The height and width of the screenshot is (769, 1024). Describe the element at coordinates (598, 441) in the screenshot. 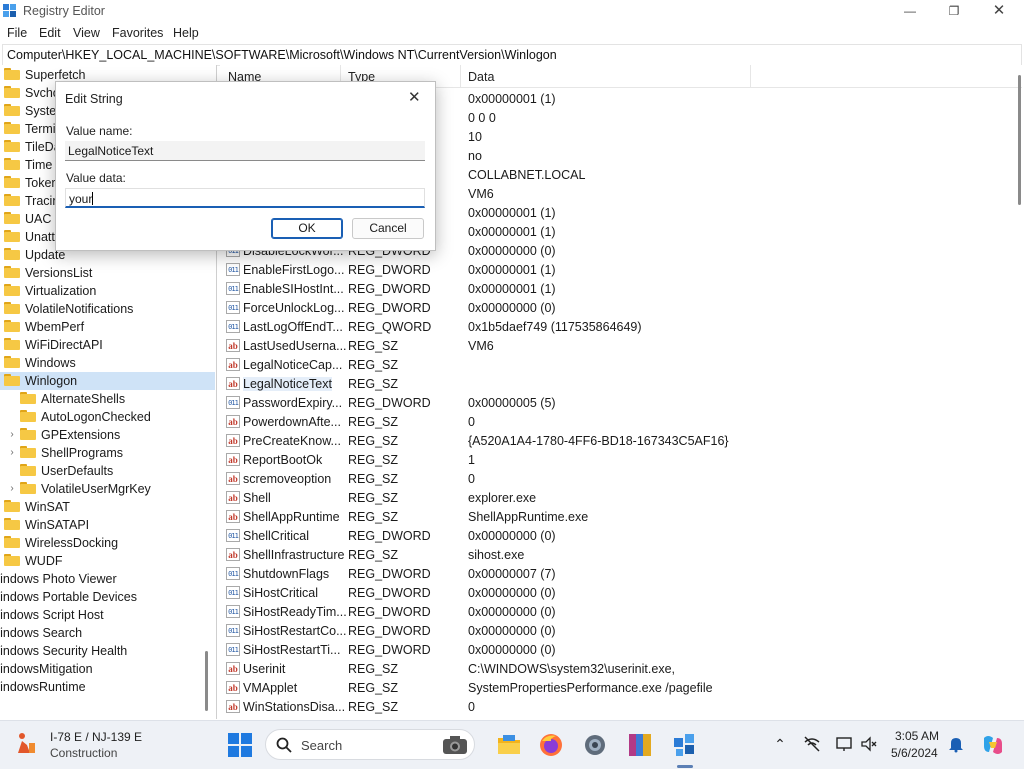

I see `value-data: {A520A1A4-1780-4FF6-BD18-167343C5AF16}` at that location.